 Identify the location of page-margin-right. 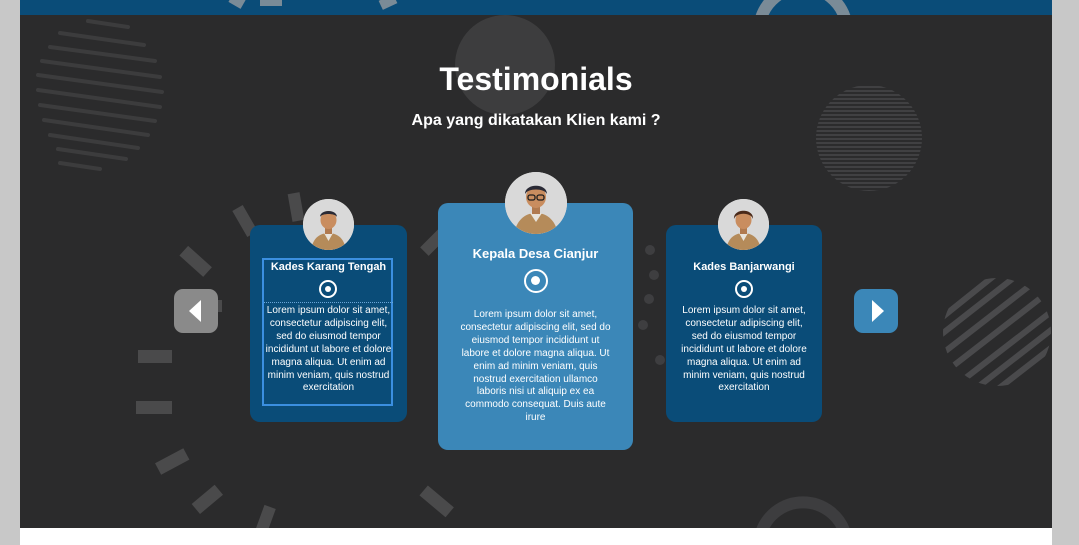
(1065, 272).